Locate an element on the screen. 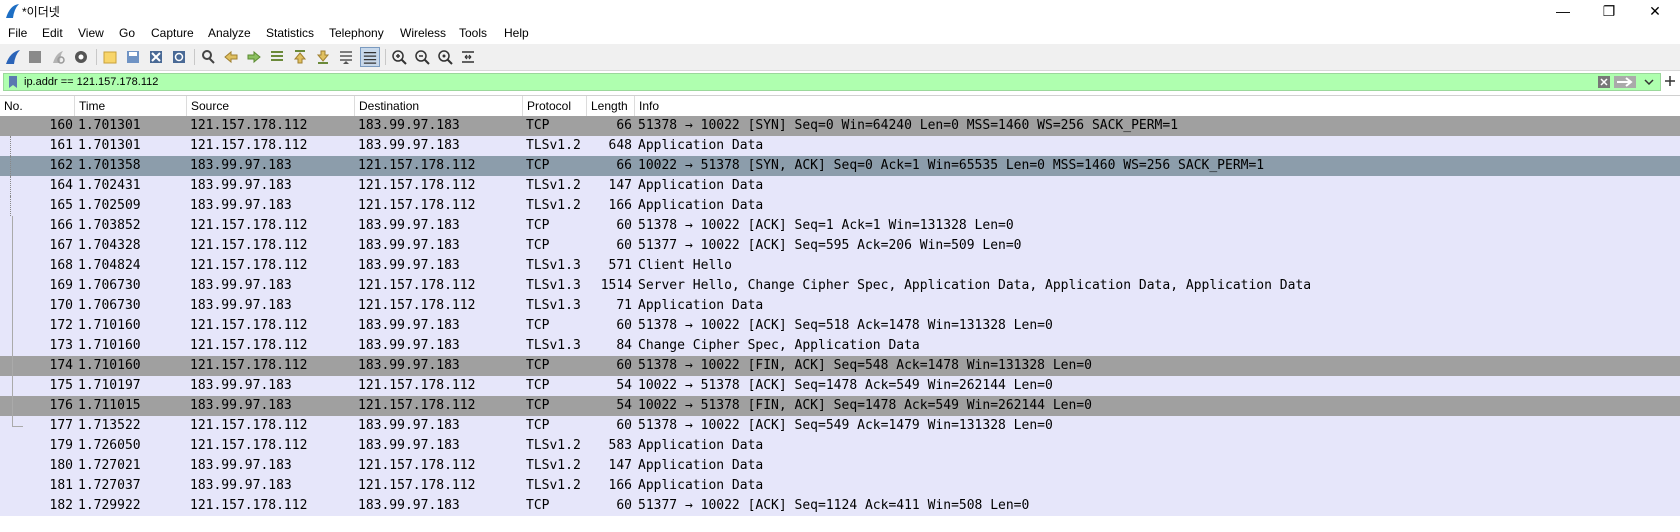  filter-history-chevron-icon is located at coordinates (1649, 82).